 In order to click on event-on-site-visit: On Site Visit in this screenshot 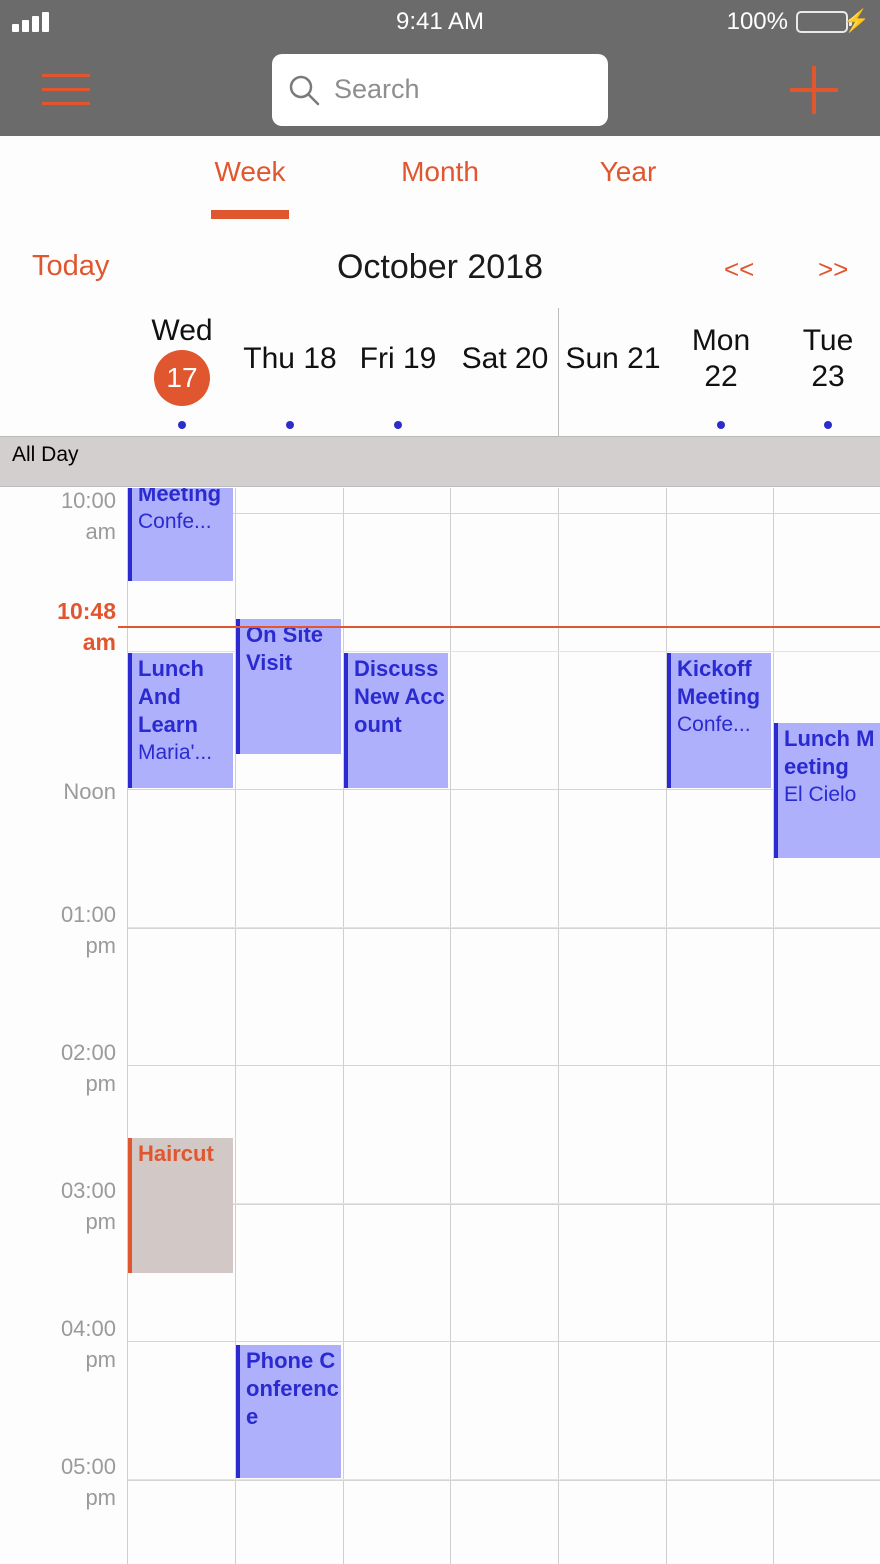, I will do `click(288, 686)`.